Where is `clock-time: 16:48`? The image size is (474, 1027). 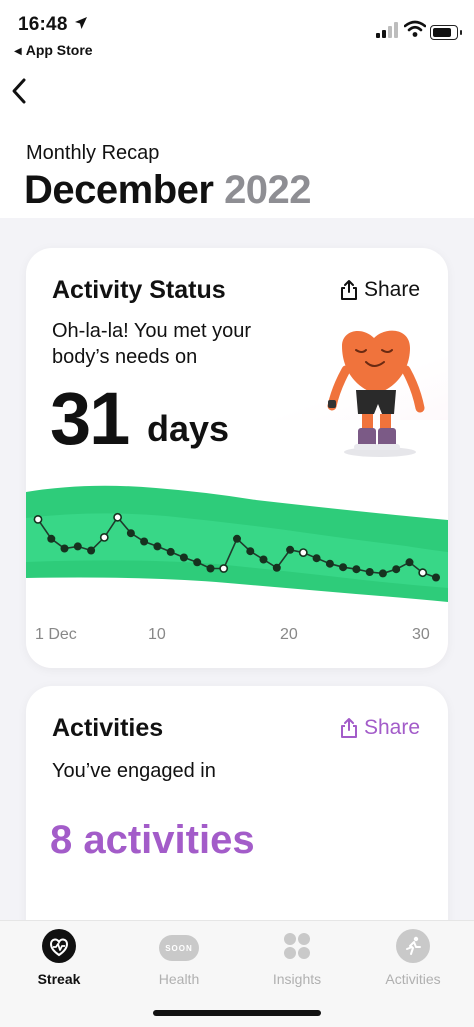
clock-time: 16:48 is located at coordinates (43, 24).